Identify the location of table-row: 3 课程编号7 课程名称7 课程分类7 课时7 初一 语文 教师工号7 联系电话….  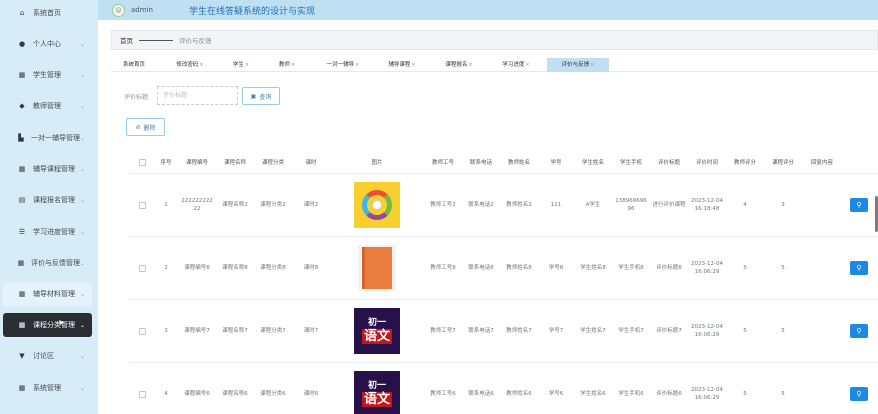
(504, 331).